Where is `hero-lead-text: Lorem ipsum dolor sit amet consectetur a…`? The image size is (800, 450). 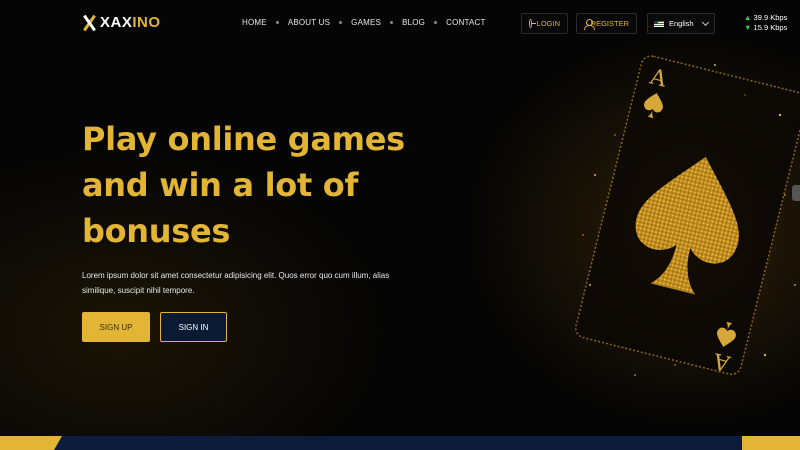 hero-lead-text: Lorem ipsum dolor sit amet consectetur a… is located at coordinates (236, 283).